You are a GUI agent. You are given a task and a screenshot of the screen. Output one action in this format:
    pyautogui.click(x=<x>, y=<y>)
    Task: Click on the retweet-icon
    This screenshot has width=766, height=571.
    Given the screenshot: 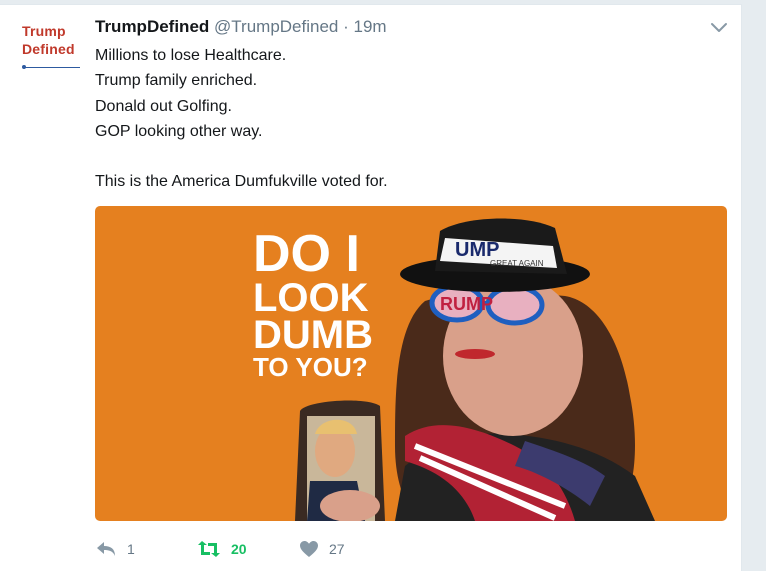 What is the action you would take?
    pyautogui.click(x=209, y=549)
    